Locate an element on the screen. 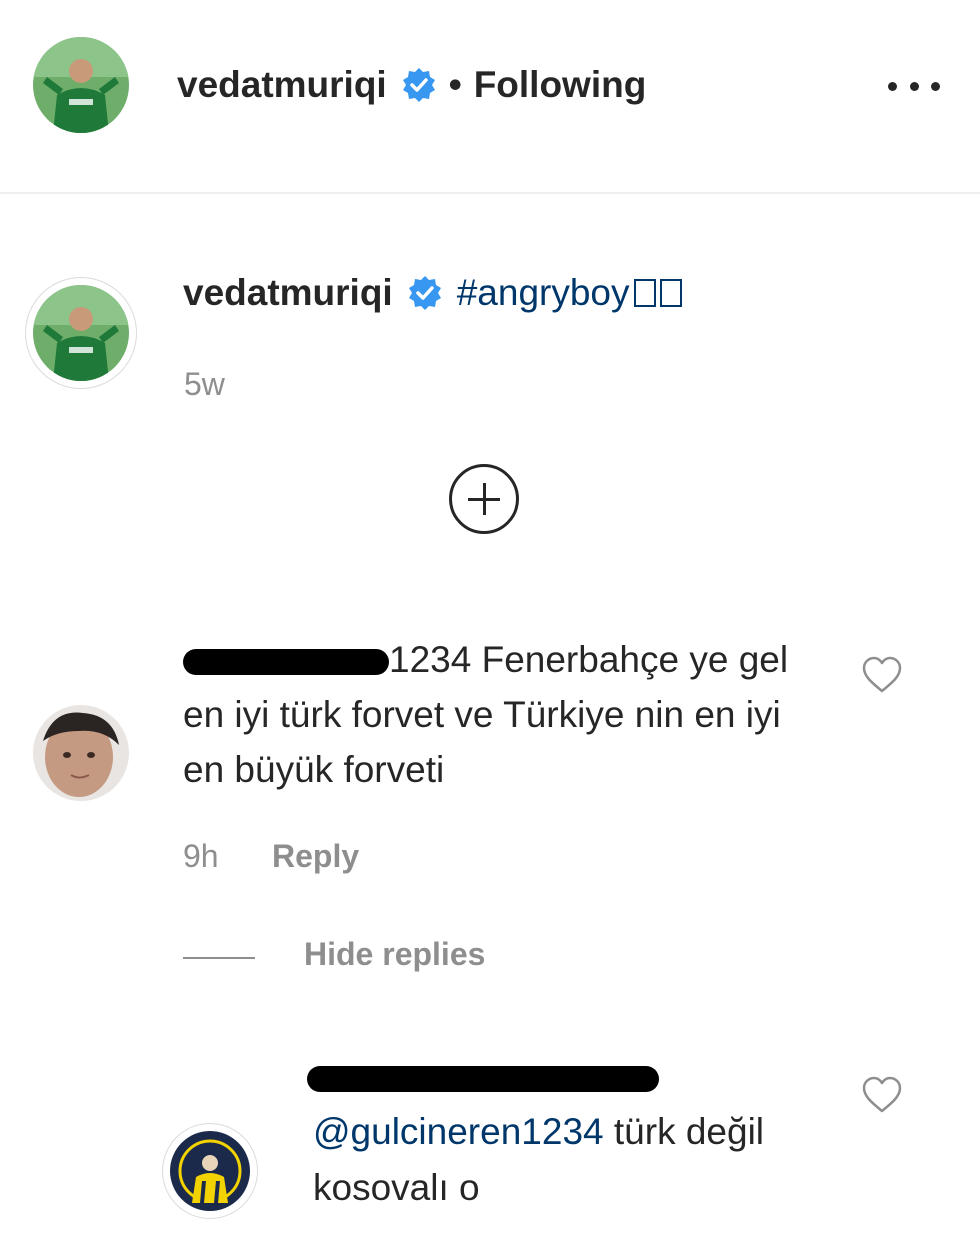  caption-hashtag: #angryboy is located at coordinates (543, 293).